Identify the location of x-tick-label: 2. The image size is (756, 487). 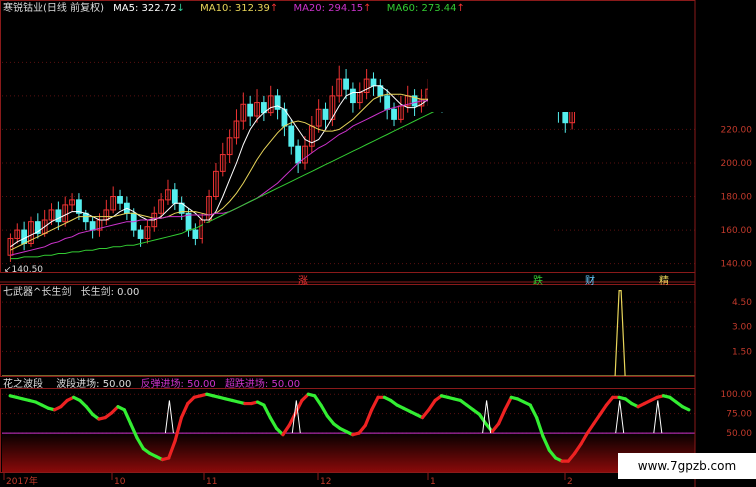
(570, 482).